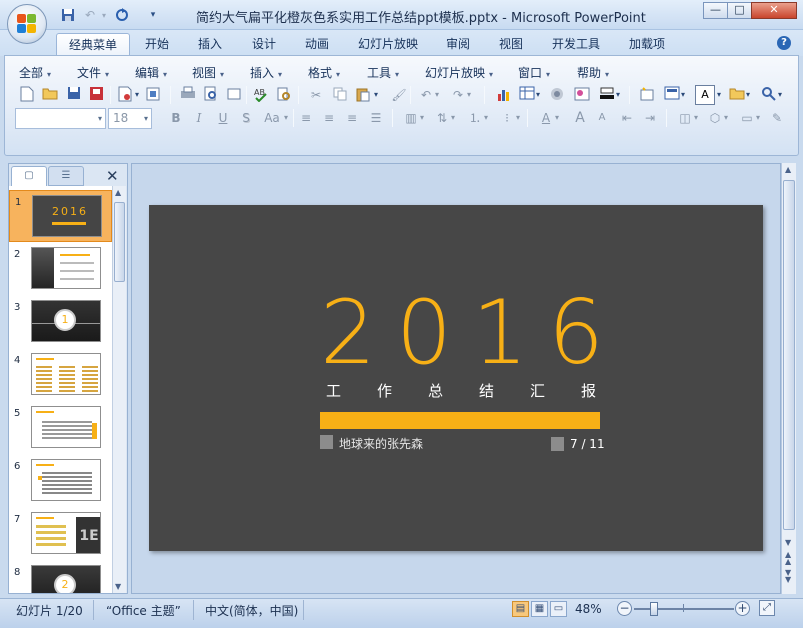  Describe the element at coordinates (324, 72) in the screenshot. I see `menu-format: 格式 ▾` at that location.